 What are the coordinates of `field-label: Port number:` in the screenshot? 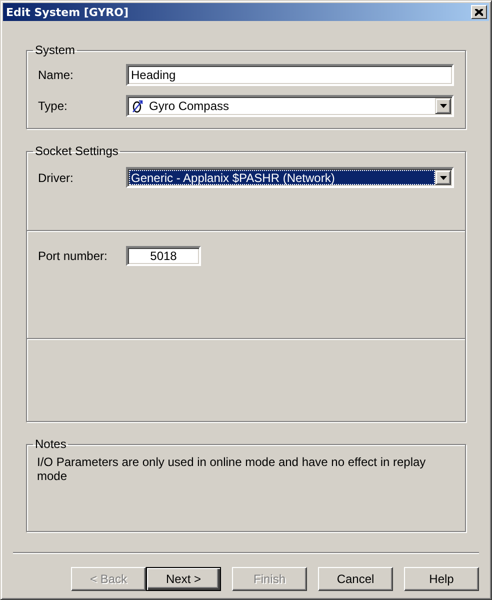 It's located at (73, 256).